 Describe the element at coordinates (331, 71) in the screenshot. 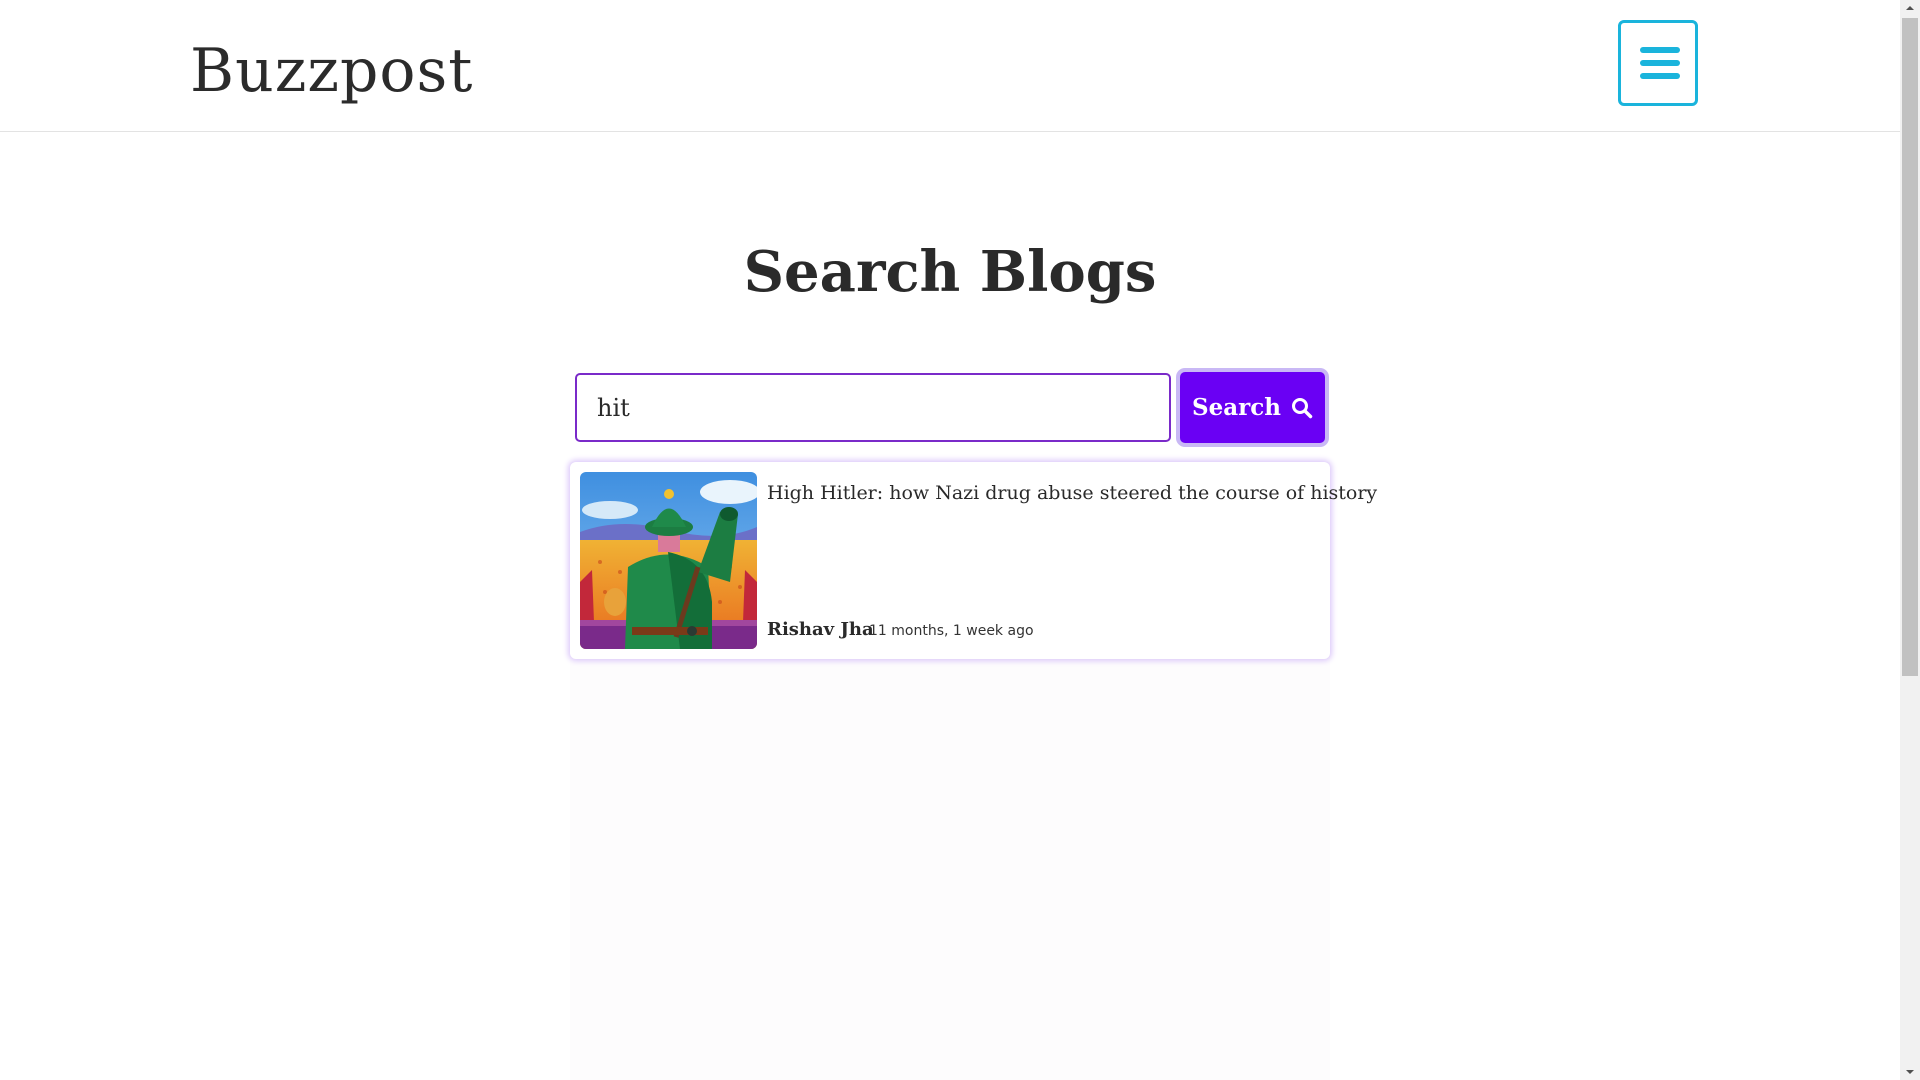

I see `site-logo: Buzzpost` at that location.